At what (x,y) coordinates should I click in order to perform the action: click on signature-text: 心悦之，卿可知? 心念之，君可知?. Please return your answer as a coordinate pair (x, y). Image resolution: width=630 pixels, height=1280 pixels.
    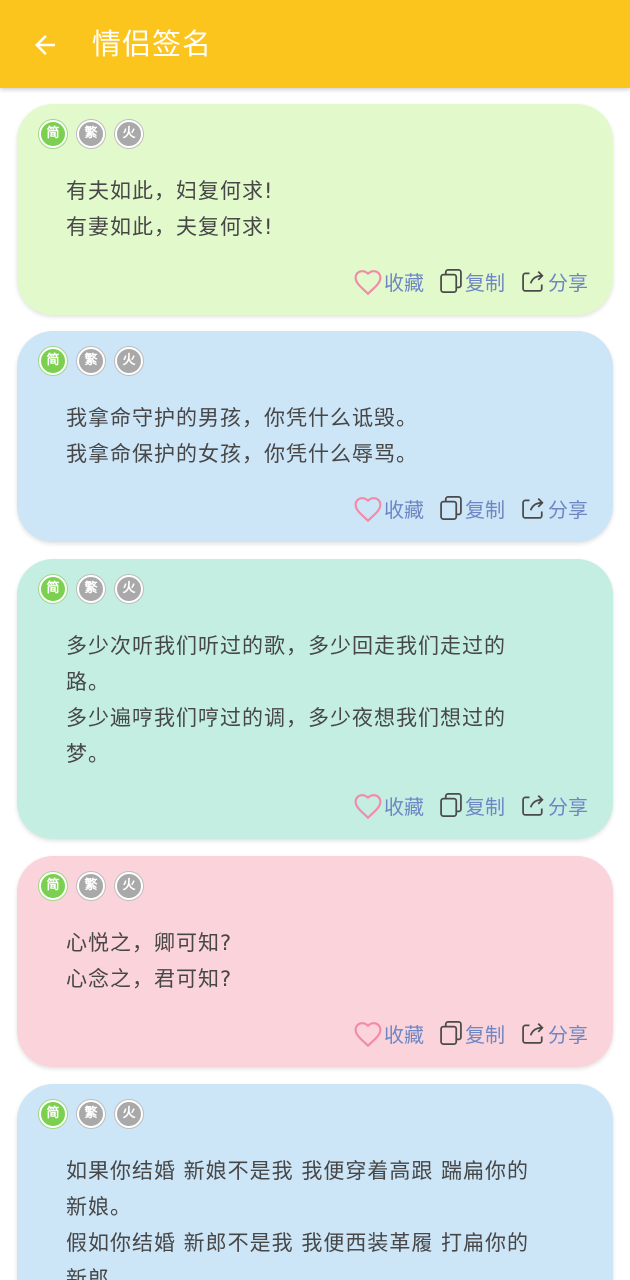
    Looking at the image, I should click on (149, 961).